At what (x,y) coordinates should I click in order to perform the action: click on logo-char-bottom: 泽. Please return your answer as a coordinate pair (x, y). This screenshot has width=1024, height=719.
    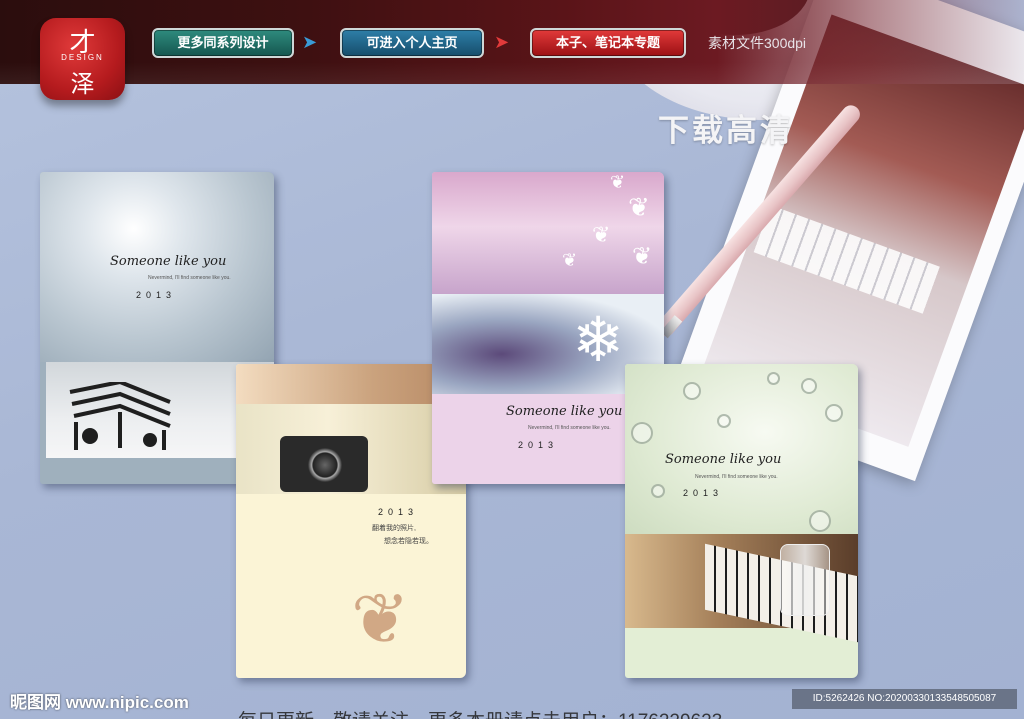
    Looking at the image, I should click on (82, 84).